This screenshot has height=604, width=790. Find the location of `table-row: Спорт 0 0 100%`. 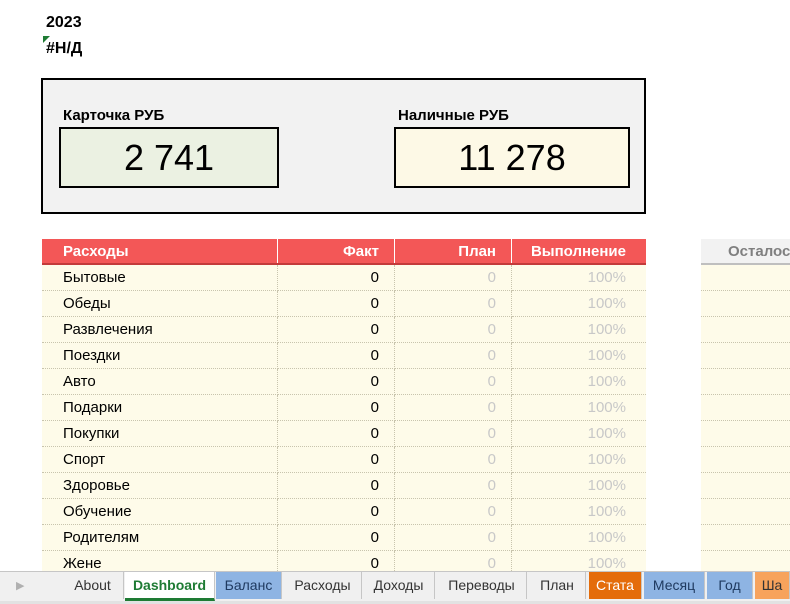

table-row: Спорт 0 0 100% is located at coordinates (344, 460).